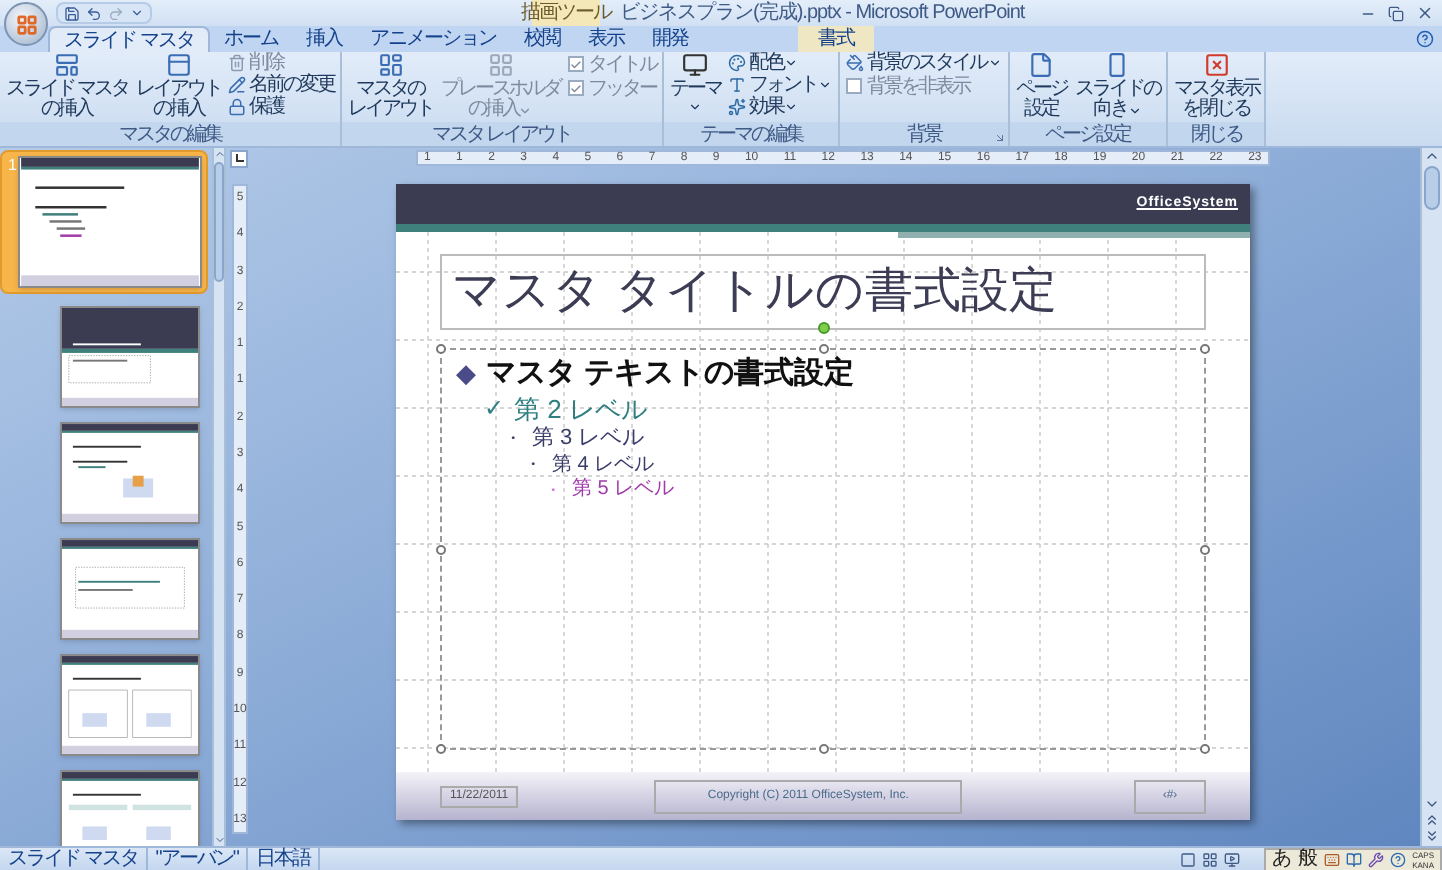 The image size is (1442, 870). Describe the element at coordinates (835, 39) in the screenshot. I see `ribbon-tab: 書式` at that location.